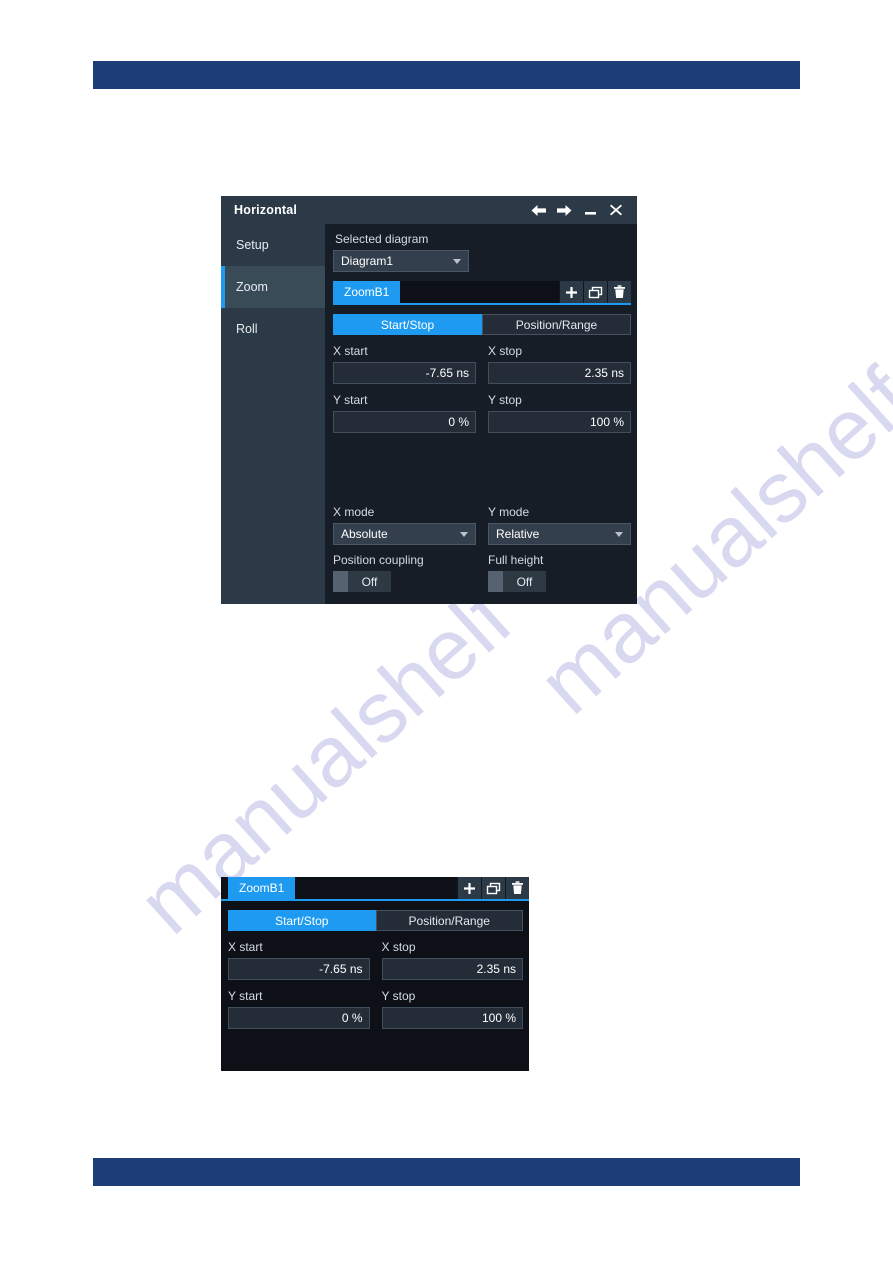 This screenshot has width=893, height=1263. I want to click on x-start-label: X start, so click(245, 947).